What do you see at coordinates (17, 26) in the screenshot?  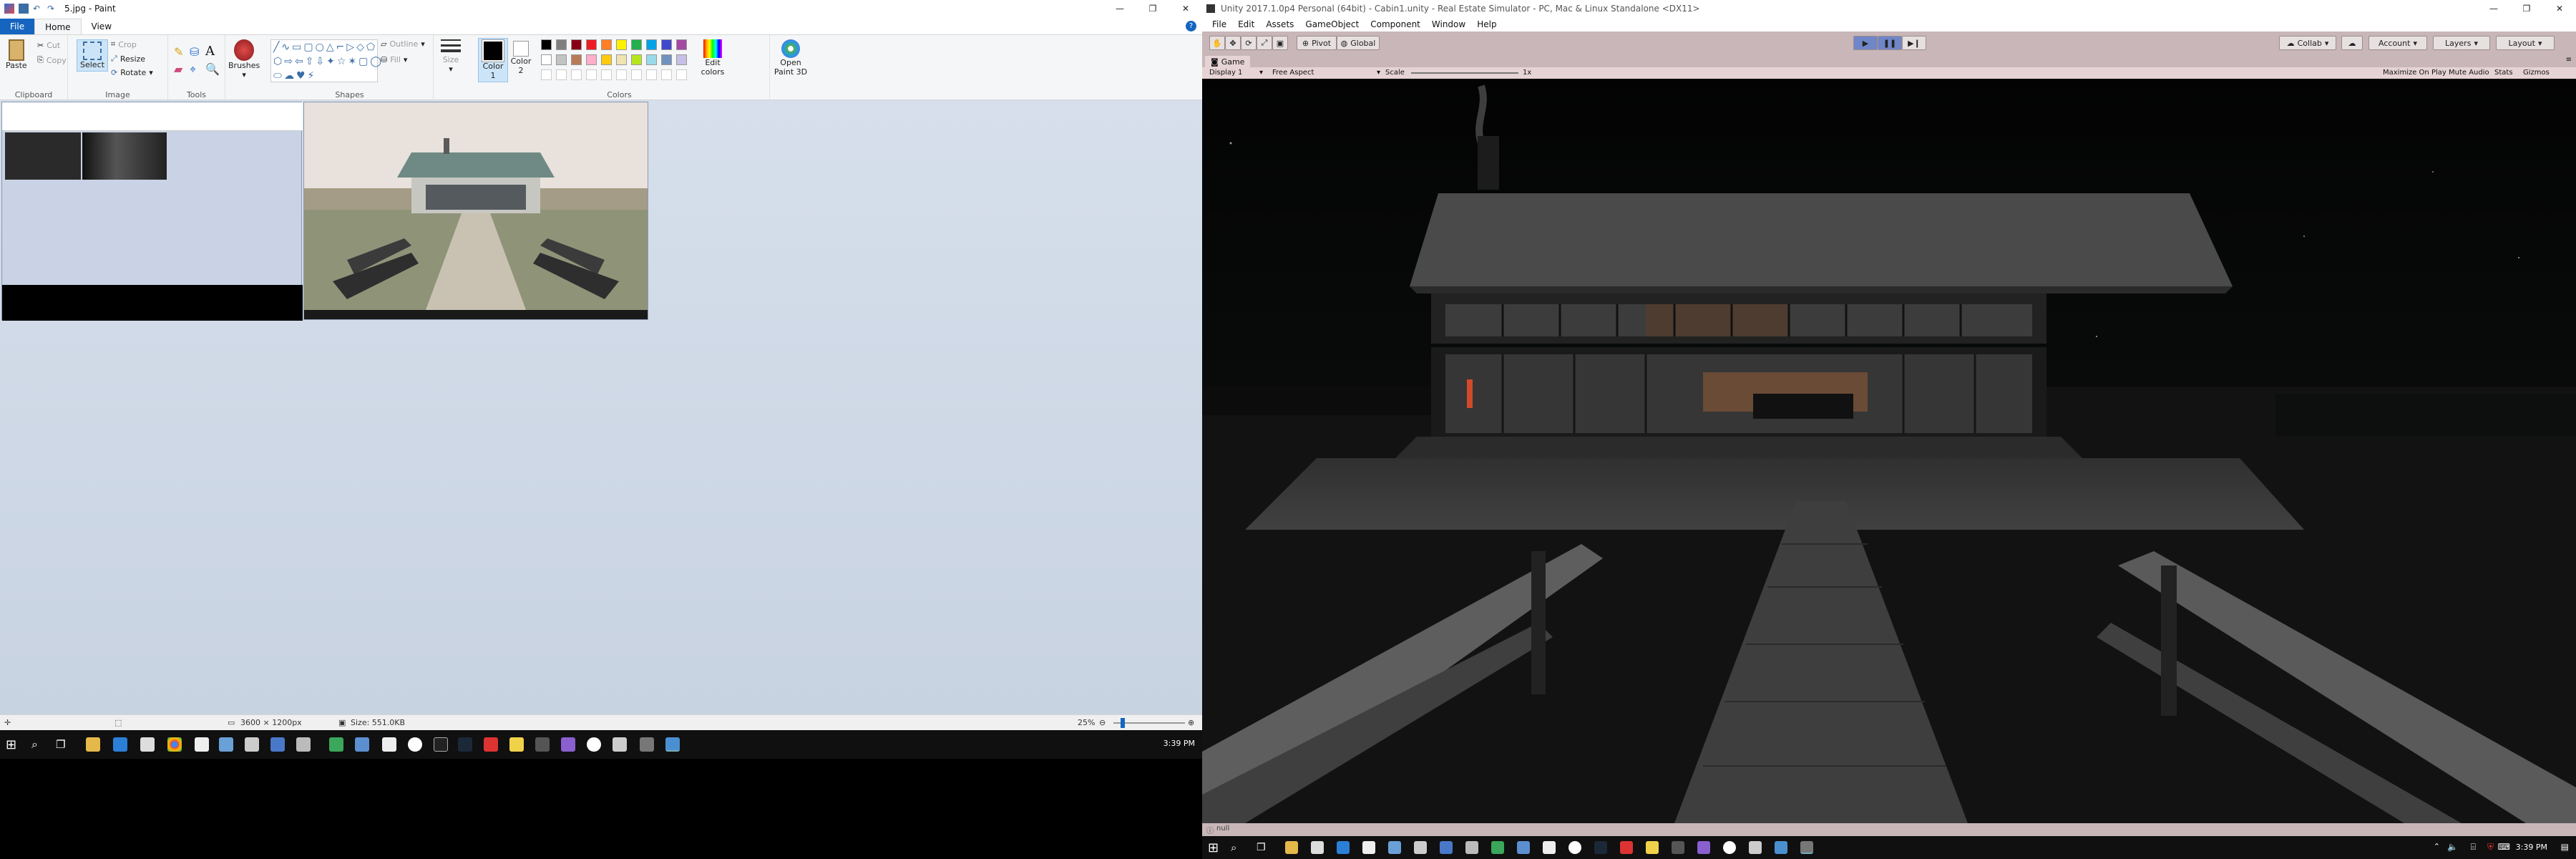 I see `tab-file: File` at bounding box center [17, 26].